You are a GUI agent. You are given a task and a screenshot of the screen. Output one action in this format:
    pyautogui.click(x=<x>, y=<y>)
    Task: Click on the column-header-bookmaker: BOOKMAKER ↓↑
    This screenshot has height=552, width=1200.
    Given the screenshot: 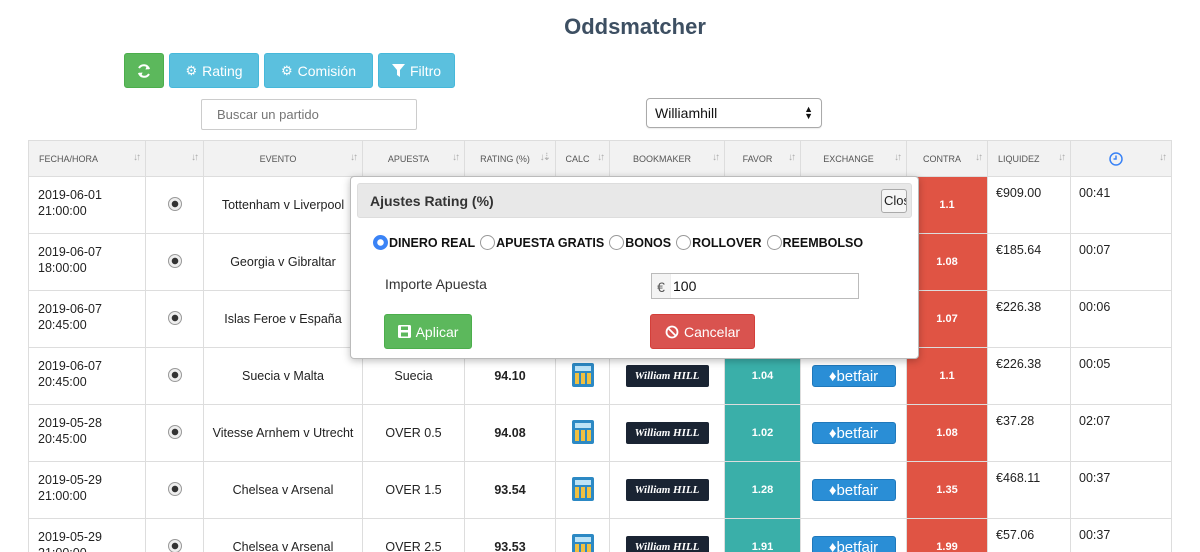 What is the action you would take?
    pyautogui.click(x=667, y=158)
    